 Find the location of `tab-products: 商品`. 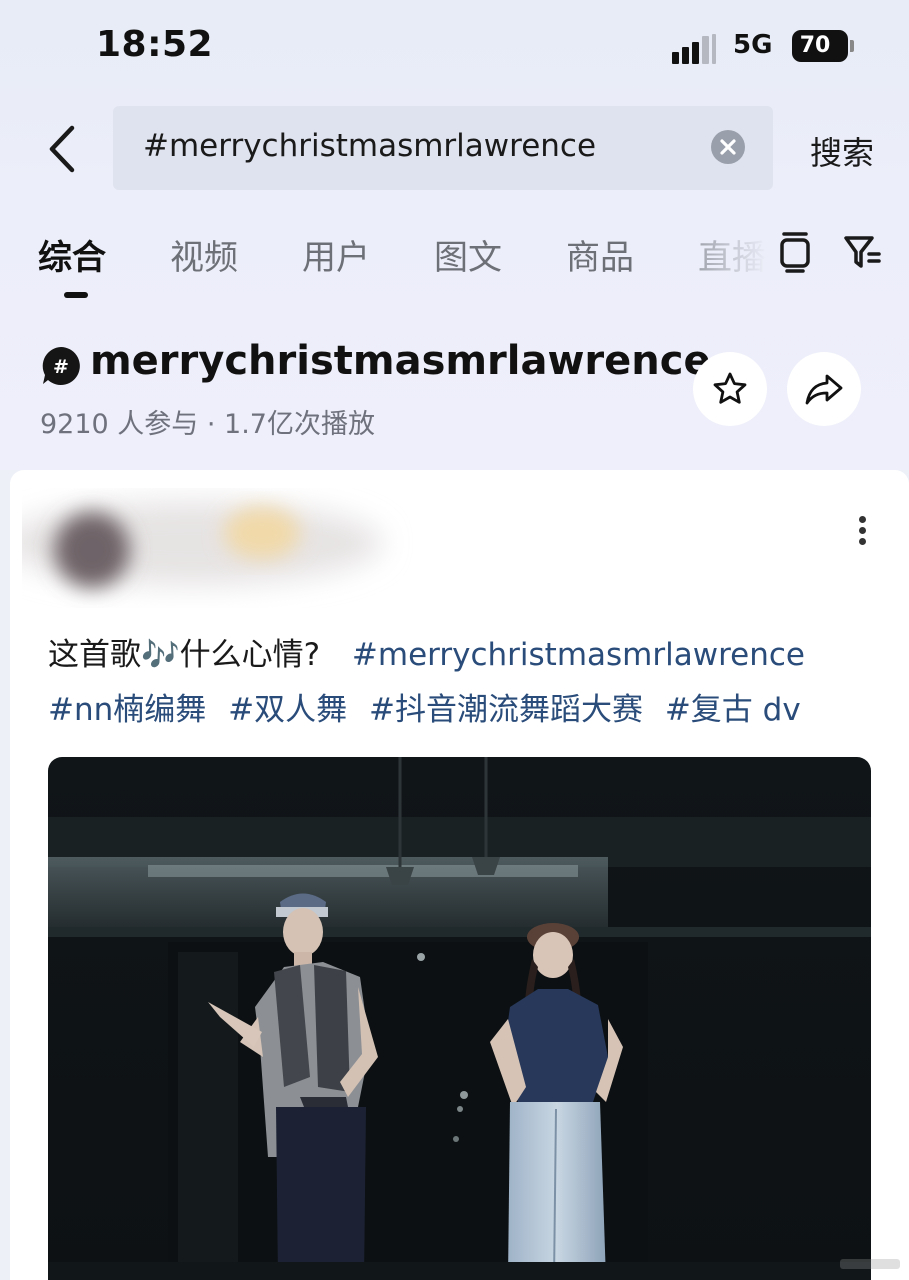

tab-products: 商品 is located at coordinates (600, 254).